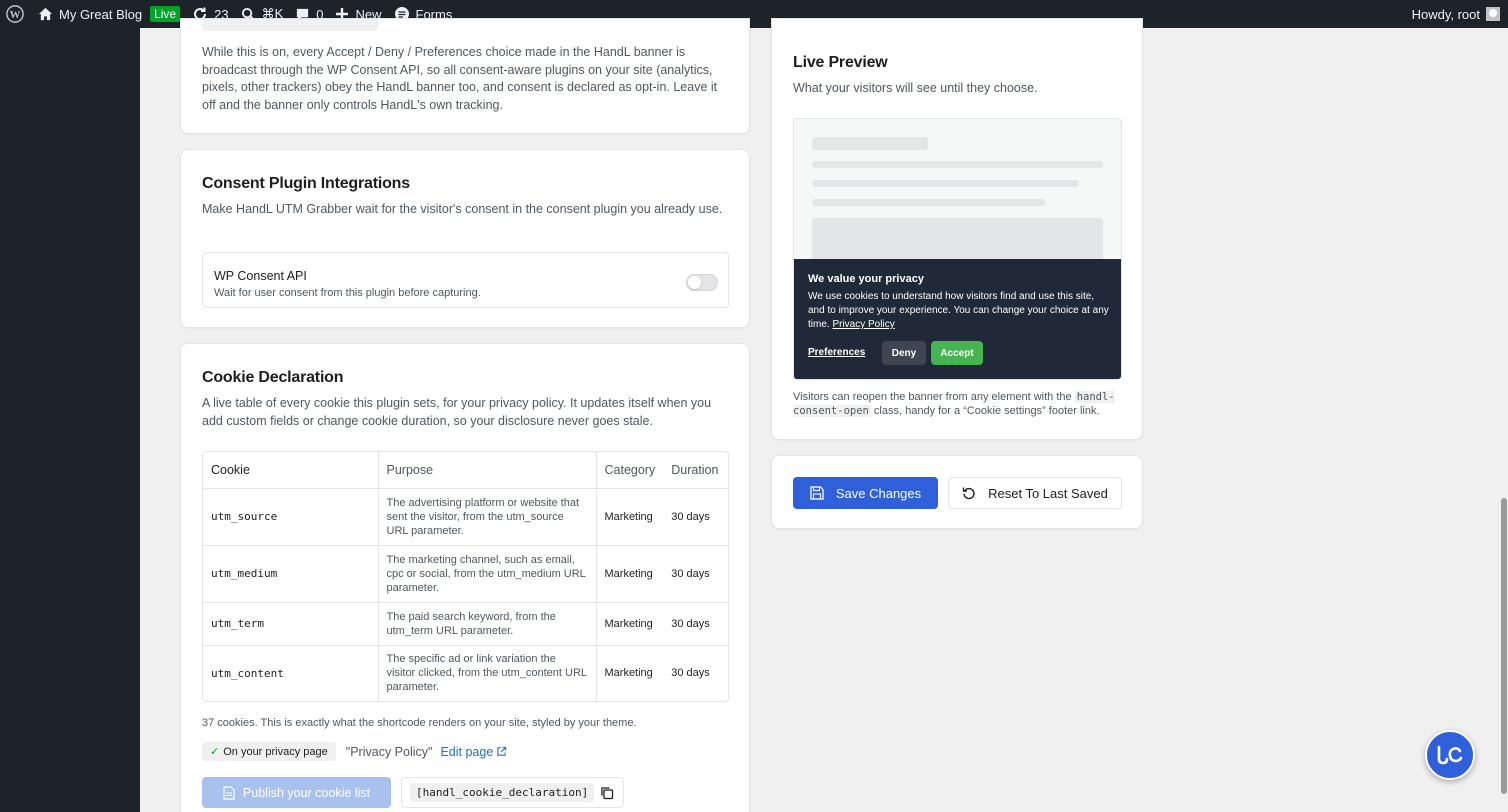 The image size is (1508, 812). Describe the element at coordinates (165, 14) in the screenshot. I see `live-badge: Live` at that location.